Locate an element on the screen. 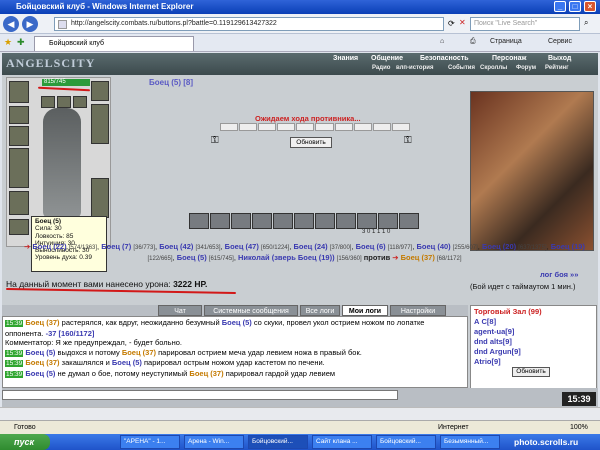 The width and height of the screenshot is (600, 450). earring-slot is located at coordinates (19, 115).